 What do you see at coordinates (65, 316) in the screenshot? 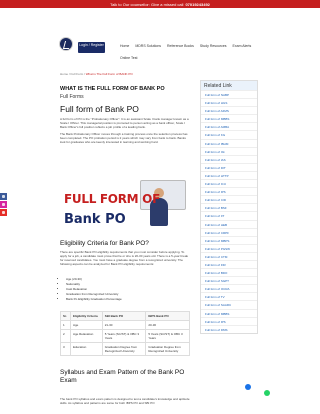
I see `column-header: Sr.` at bounding box center [65, 316].